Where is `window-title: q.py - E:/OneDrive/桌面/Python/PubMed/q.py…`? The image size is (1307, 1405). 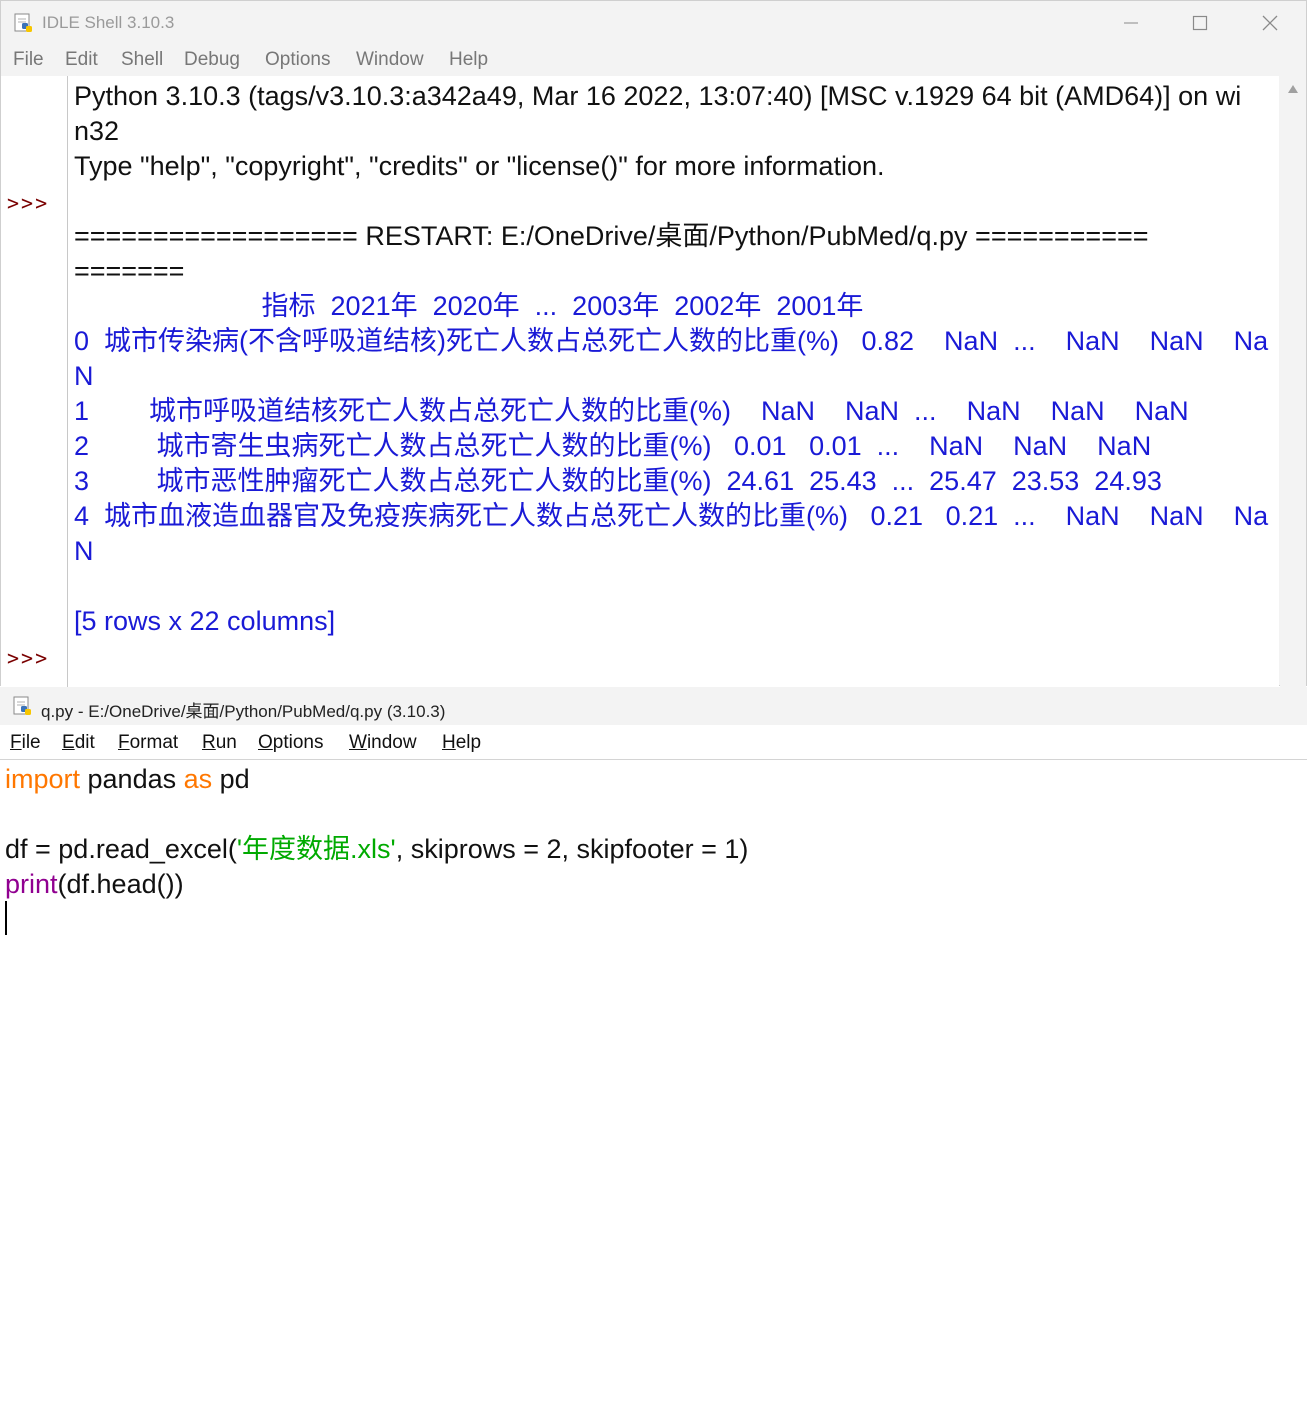 window-title: q.py - E:/OneDrive/桌面/Python/PubMed/q.py… is located at coordinates (243, 711).